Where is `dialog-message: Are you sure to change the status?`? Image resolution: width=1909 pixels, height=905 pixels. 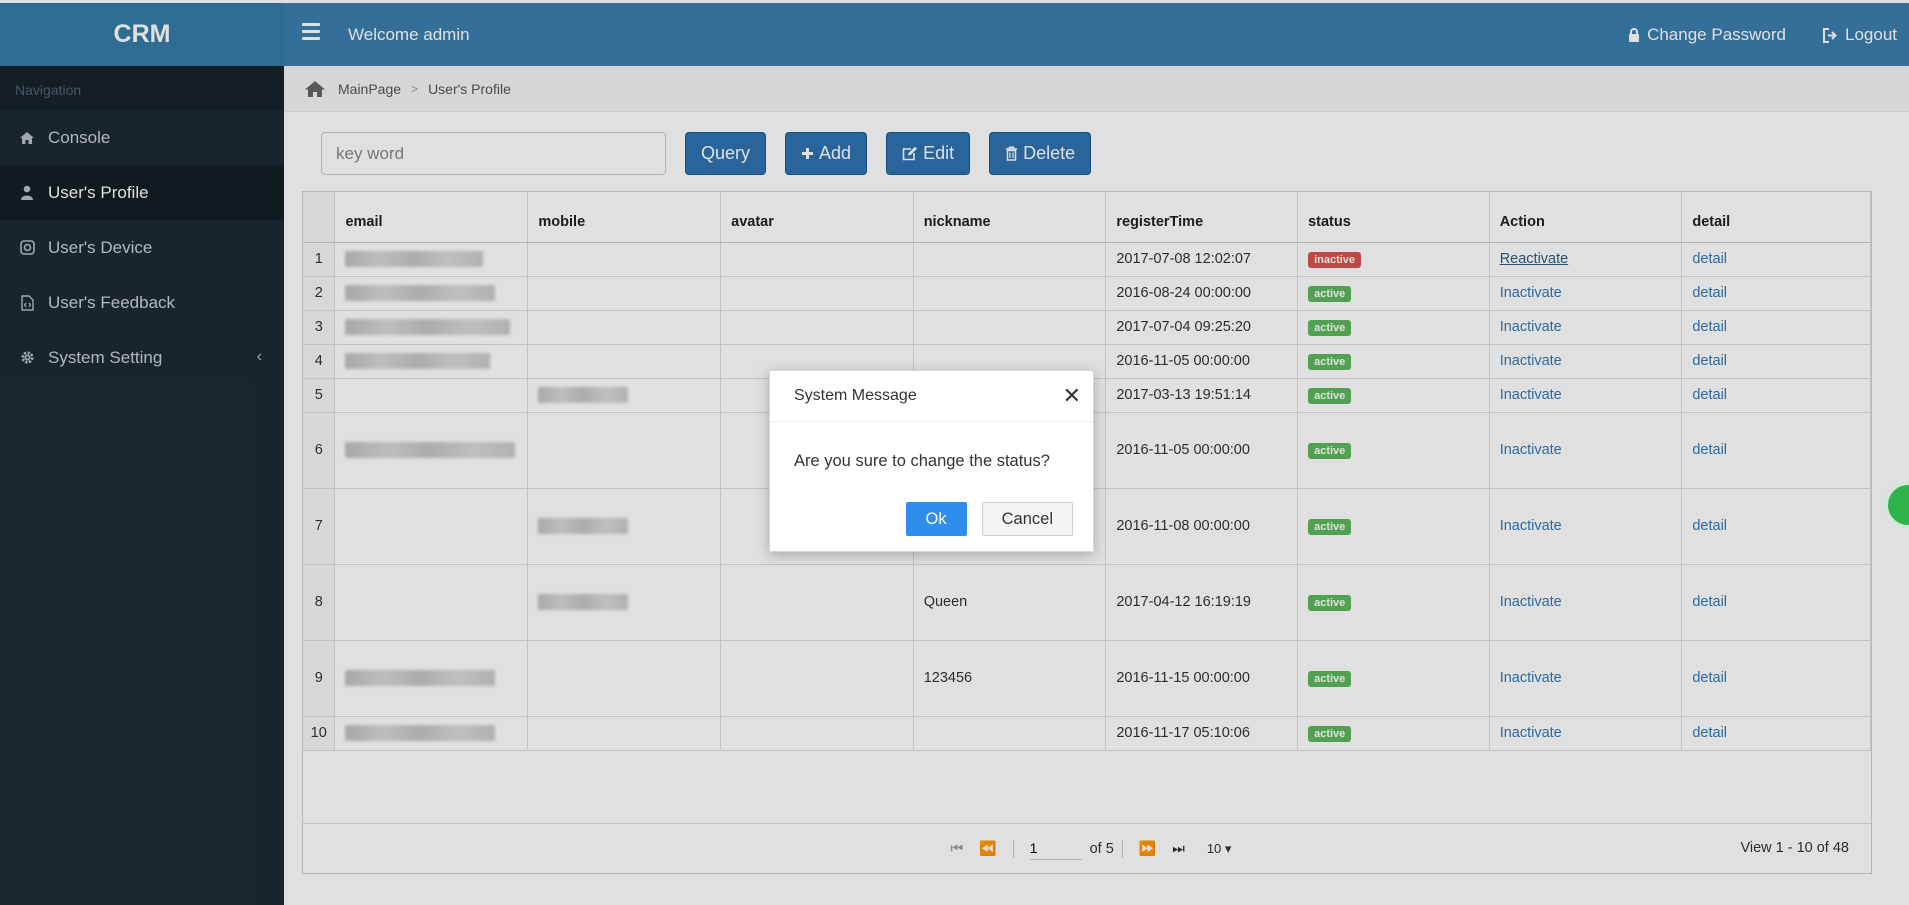 dialog-message: Are you sure to change the status? is located at coordinates (922, 461).